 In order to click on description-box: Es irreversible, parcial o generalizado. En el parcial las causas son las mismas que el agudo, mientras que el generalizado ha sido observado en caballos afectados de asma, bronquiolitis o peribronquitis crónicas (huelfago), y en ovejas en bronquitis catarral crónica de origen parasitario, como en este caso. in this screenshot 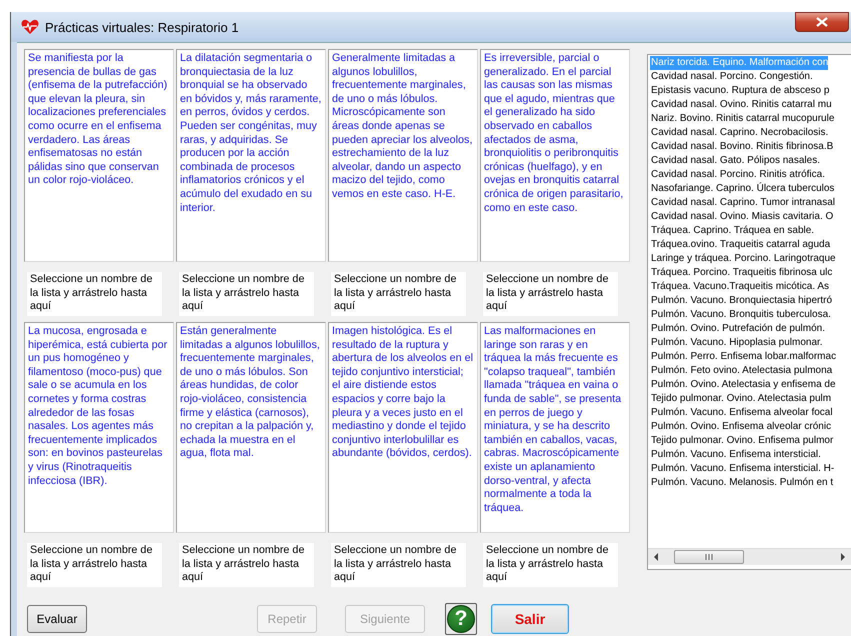, I will do `click(555, 155)`.